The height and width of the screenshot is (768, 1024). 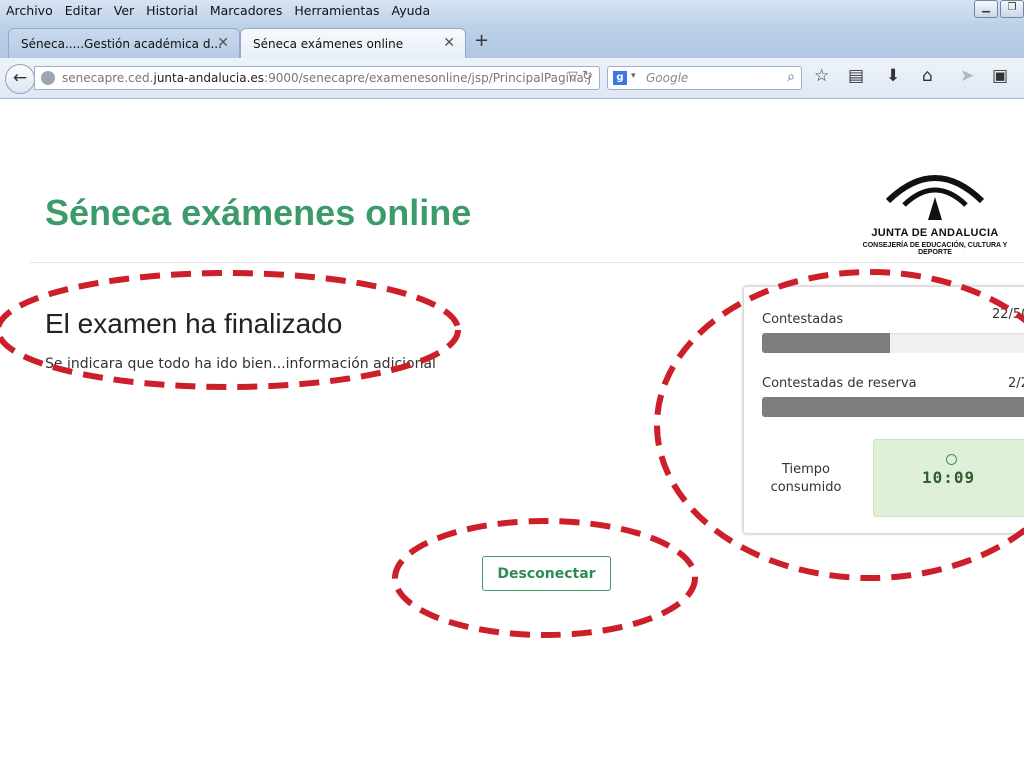 What do you see at coordinates (704, 78) in the screenshot?
I see `search-bar: g ▾ Google ⌕` at bounding box center [704, 78].